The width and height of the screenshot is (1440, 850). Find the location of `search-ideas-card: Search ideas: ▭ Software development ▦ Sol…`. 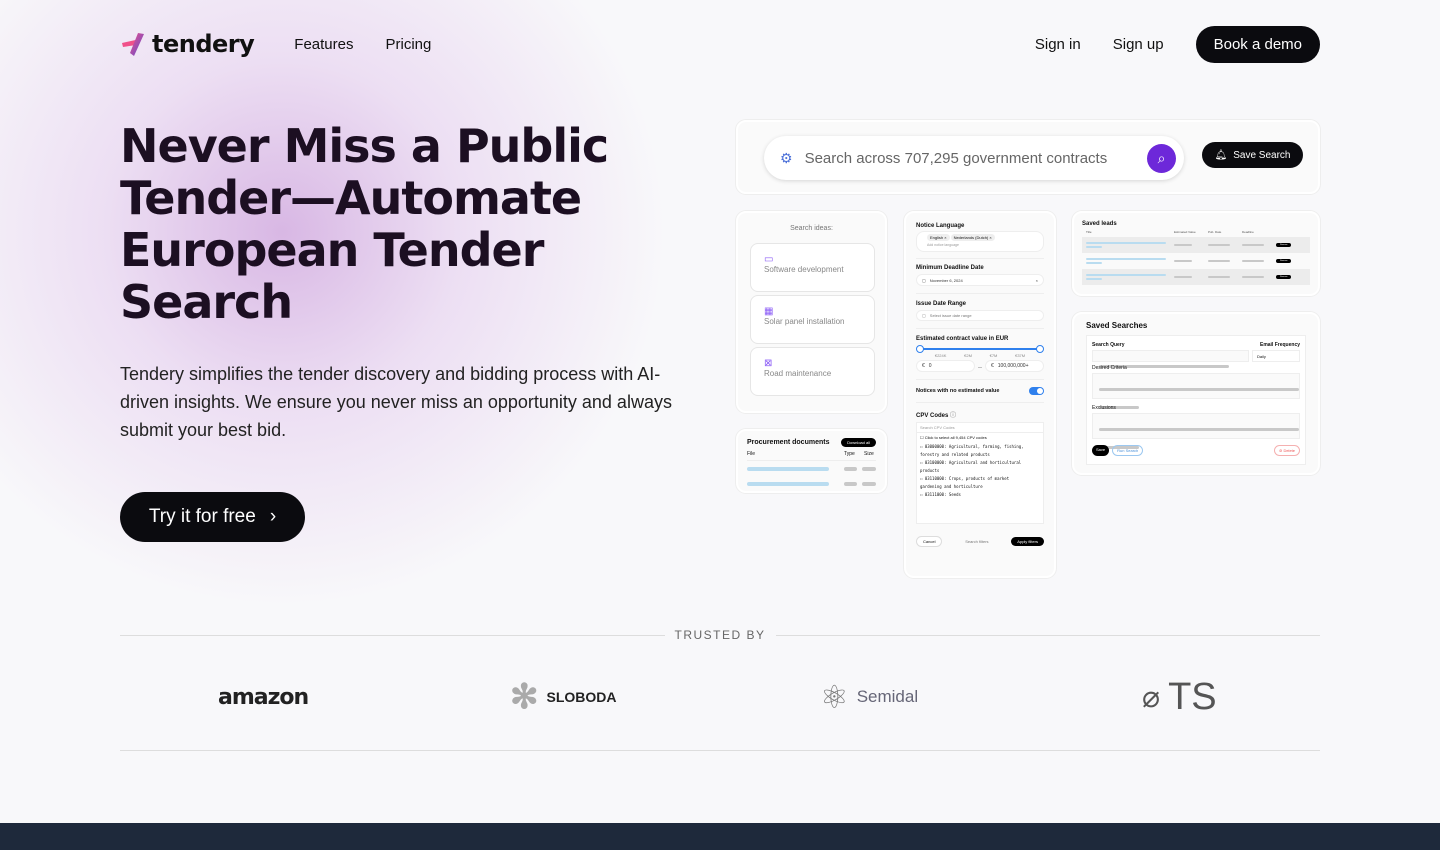

search-ideas-card: Search ideas: ▭ Software development ▦ Sol… is located at coordinates (811, 312).